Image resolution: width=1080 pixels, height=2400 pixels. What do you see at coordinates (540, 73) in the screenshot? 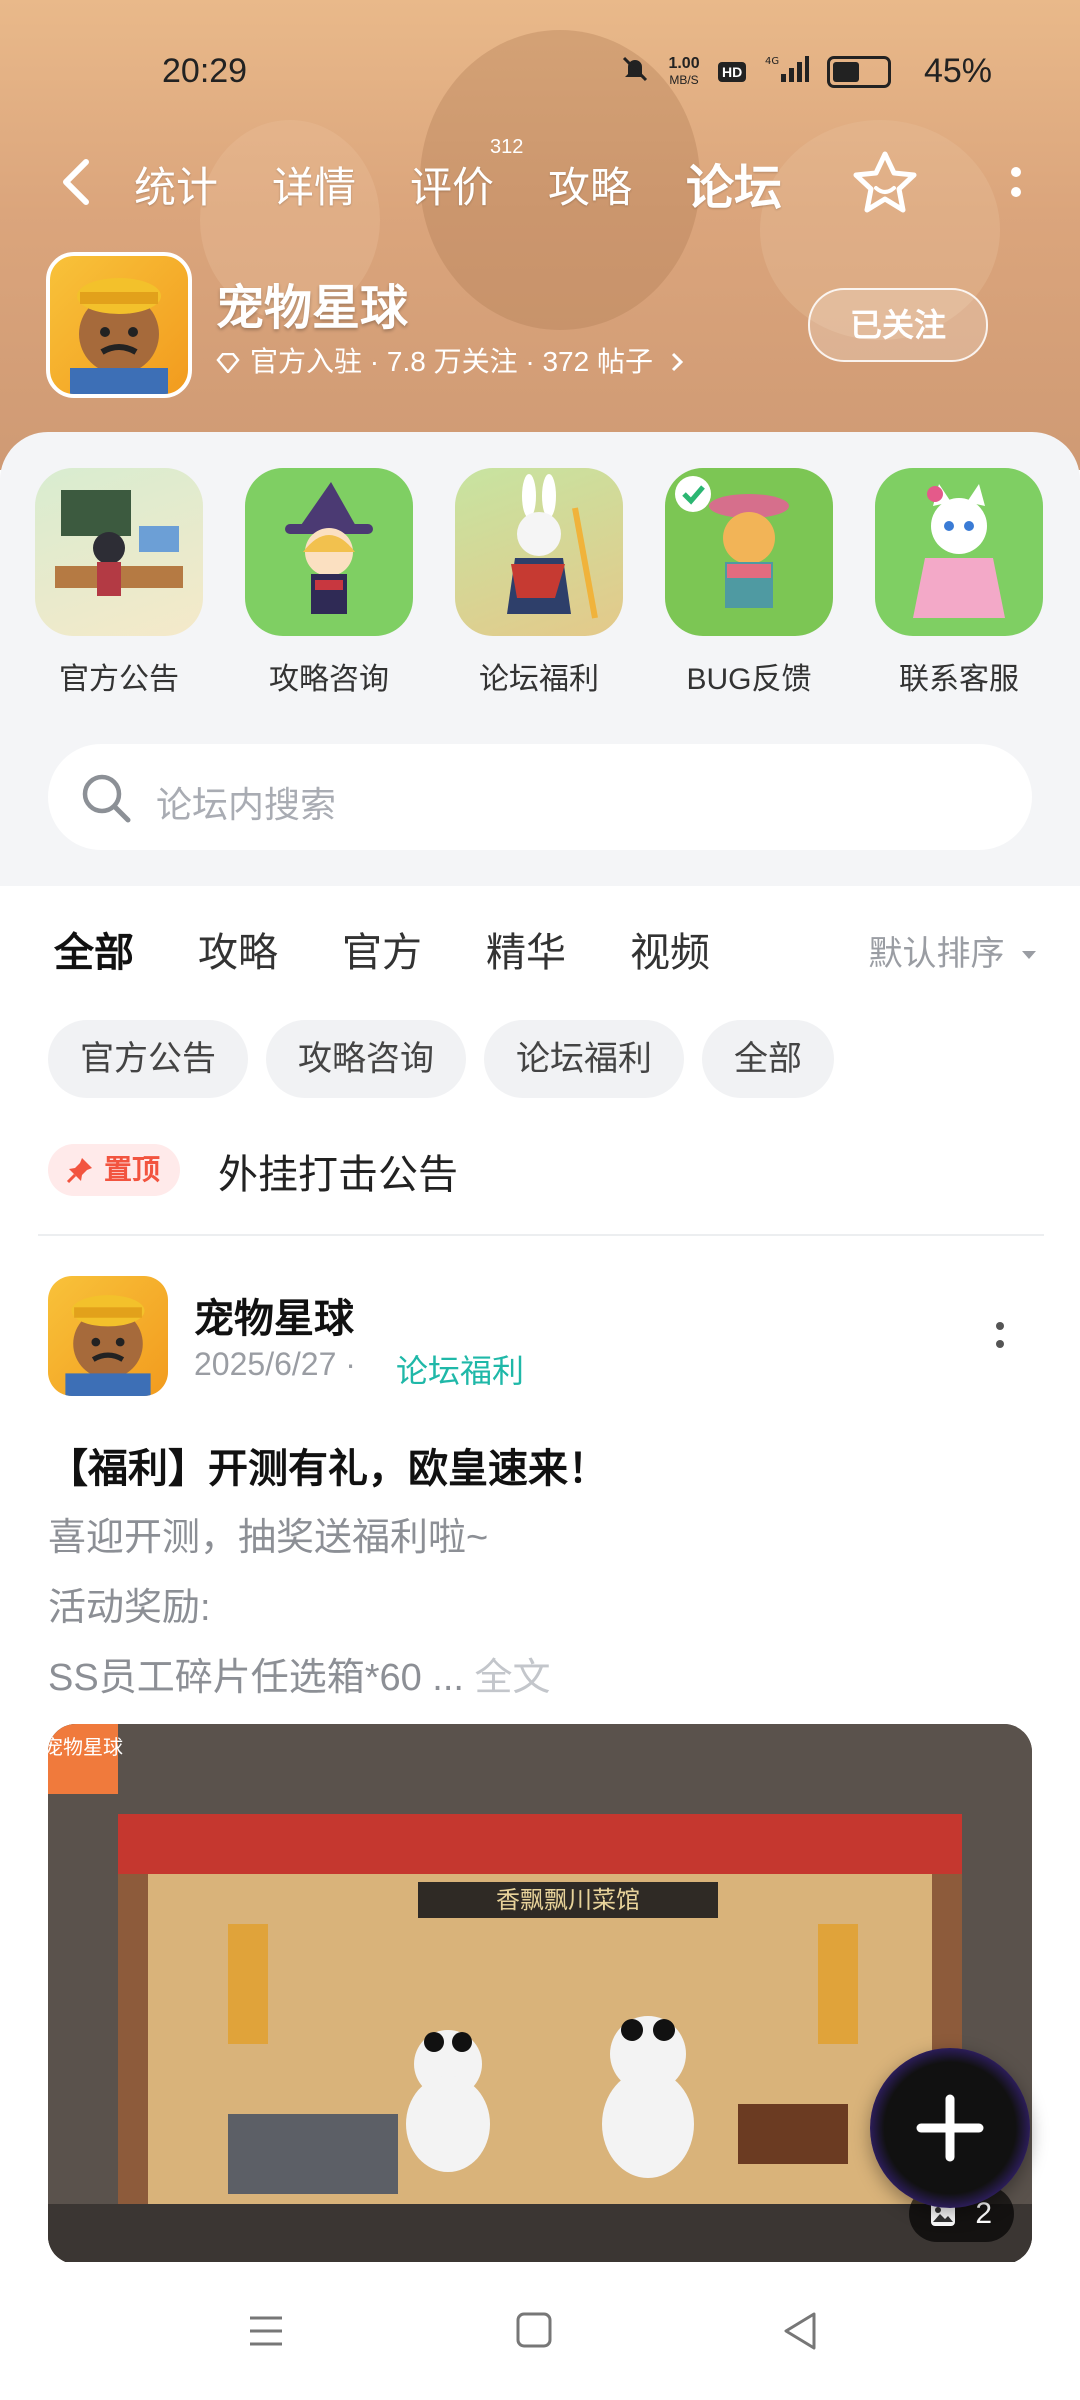
I see `status-bar: 20:29 1.00 MB/S HD 4G 45%` at bounding box center [540, 73].